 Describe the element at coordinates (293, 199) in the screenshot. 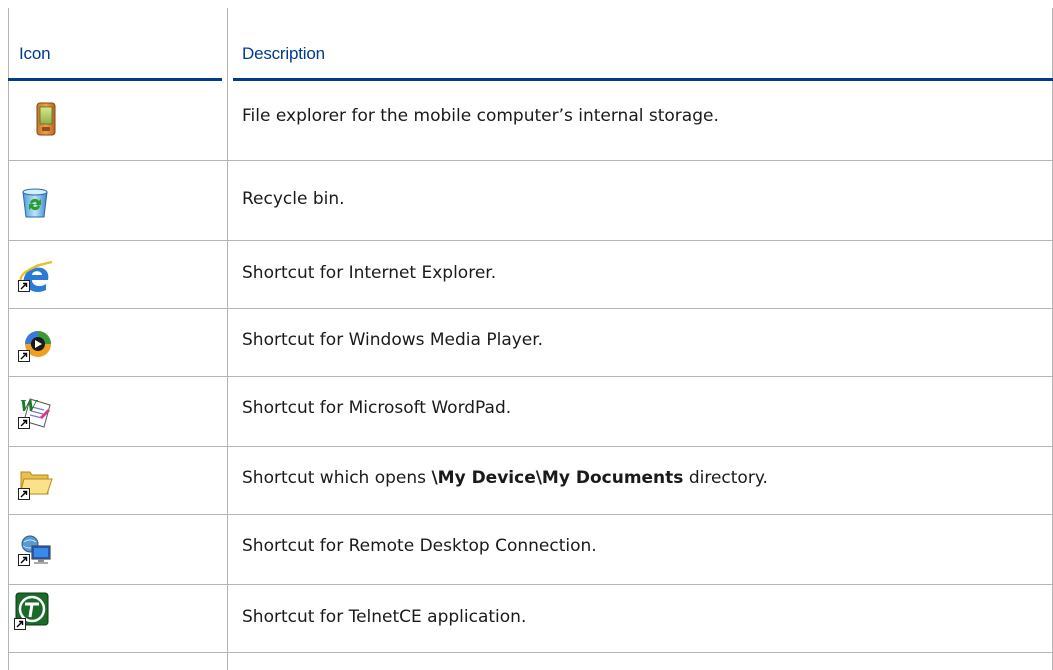

I see `row-description: Recycle bin.` at that location.